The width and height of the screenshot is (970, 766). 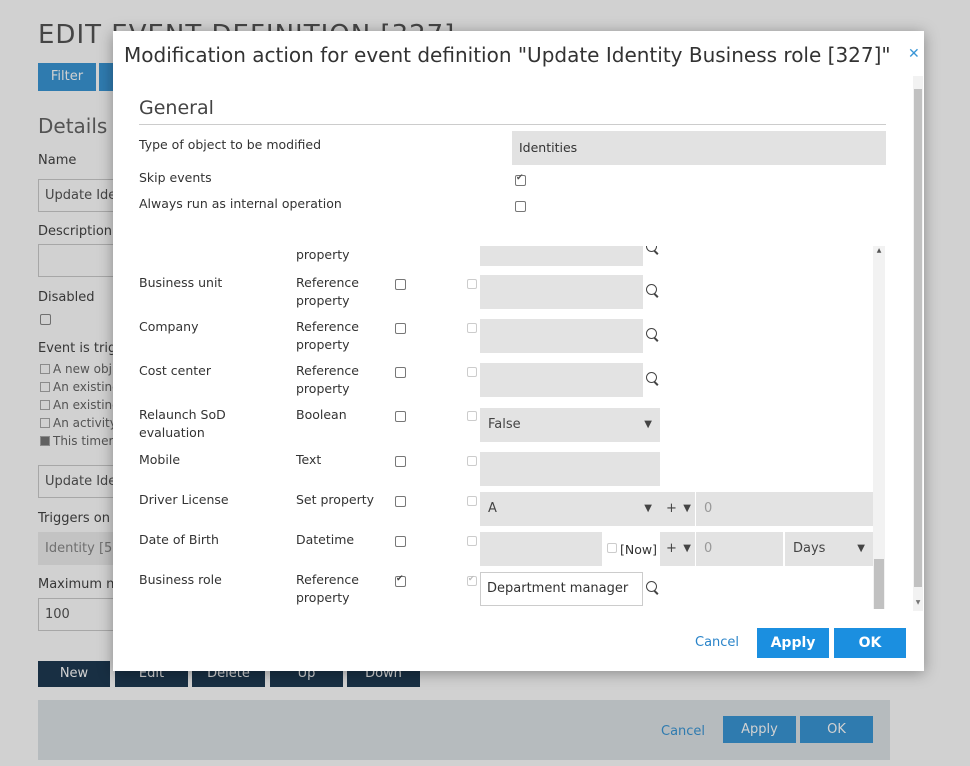 What do you see at coordinates (793, 643) in the screenshot?
I see `apply-button: Apply` at bounding box center [793, 643].